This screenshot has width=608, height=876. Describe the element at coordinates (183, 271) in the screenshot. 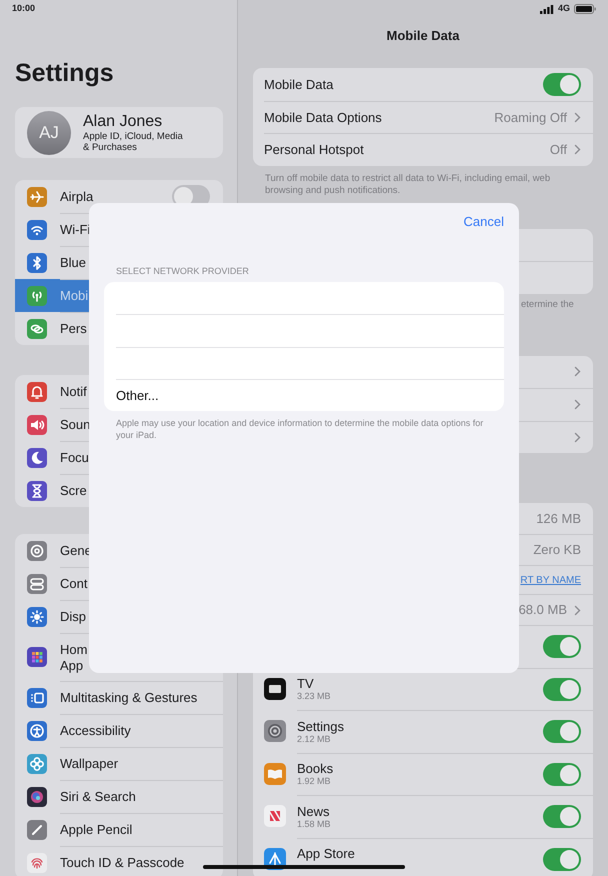

I see `section-header: SELECT NETWORK PROVIDER` at that location.